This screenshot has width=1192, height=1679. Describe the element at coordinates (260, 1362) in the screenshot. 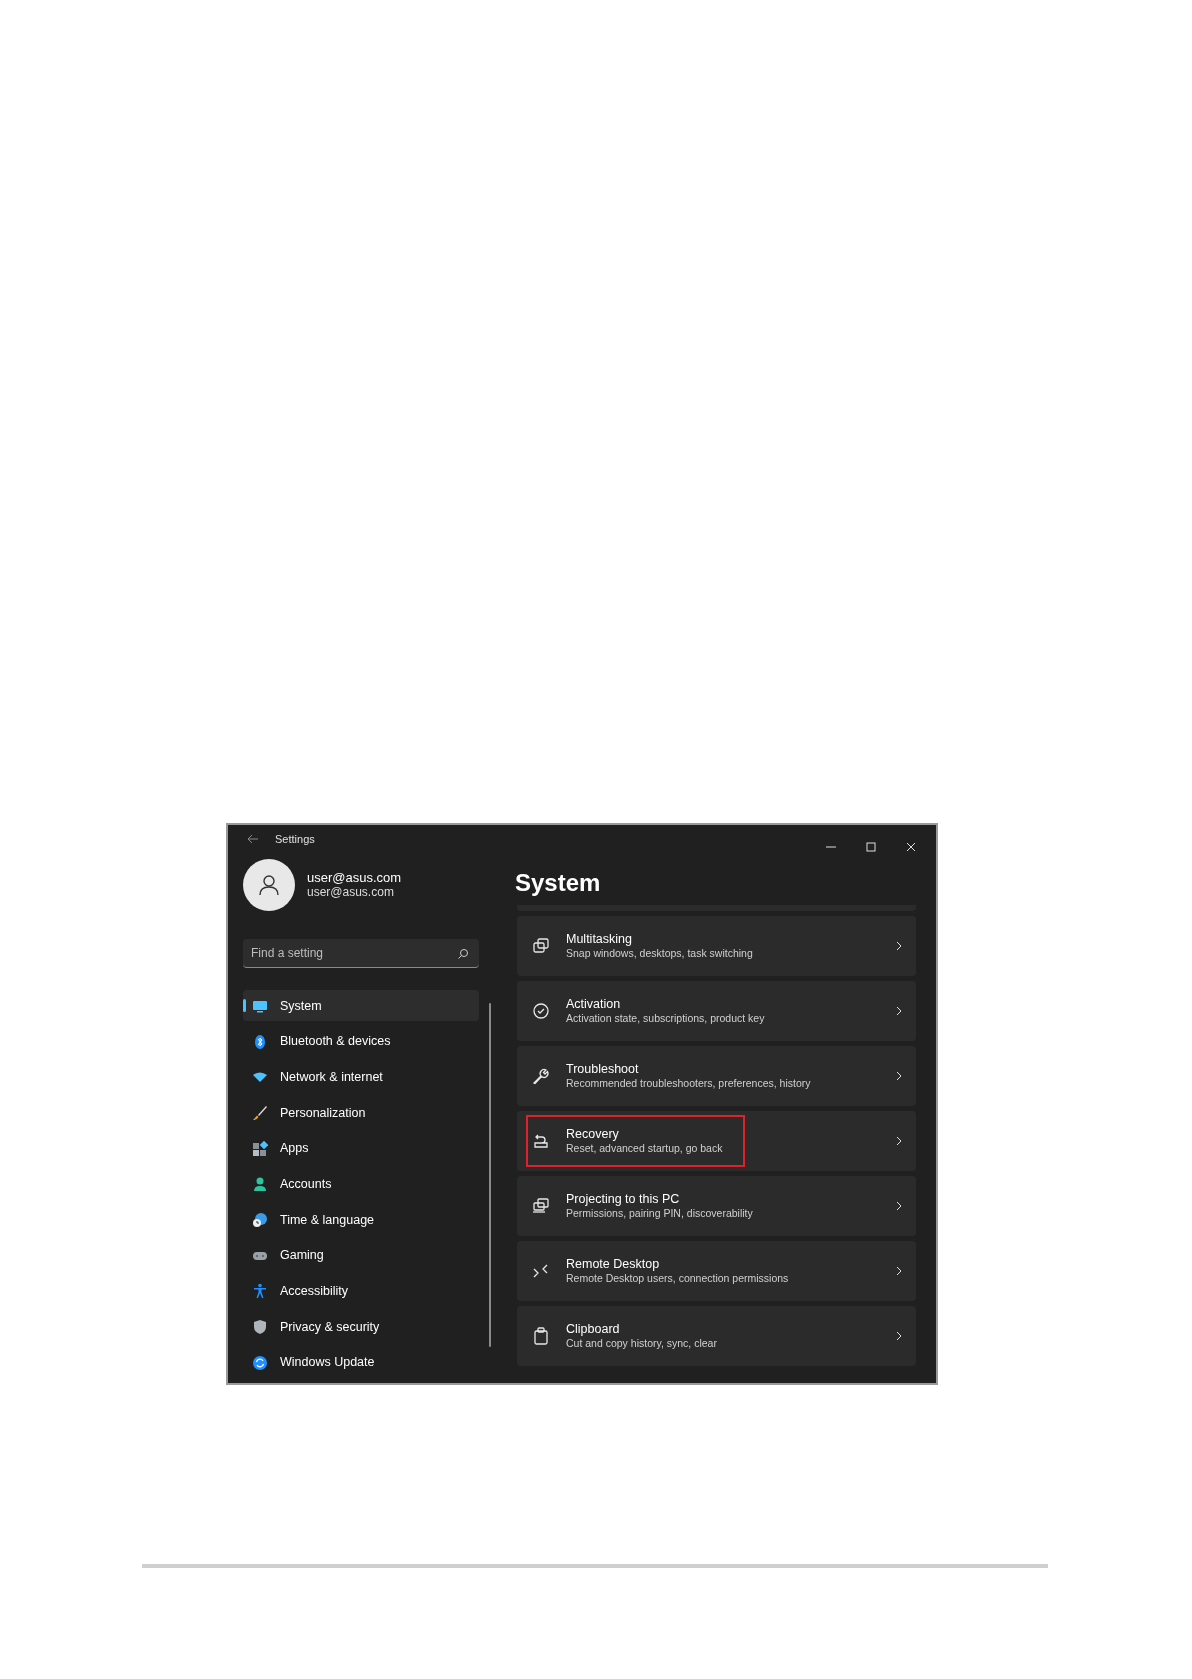

I see `update-icon` at that location.